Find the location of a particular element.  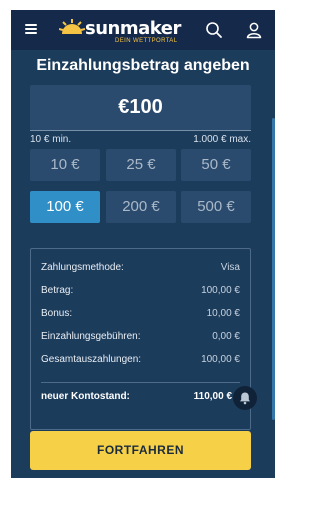

summary-row-total-payouts: Gesamtauszahlungen: 100,00 € is located at coordinates (140, 360).